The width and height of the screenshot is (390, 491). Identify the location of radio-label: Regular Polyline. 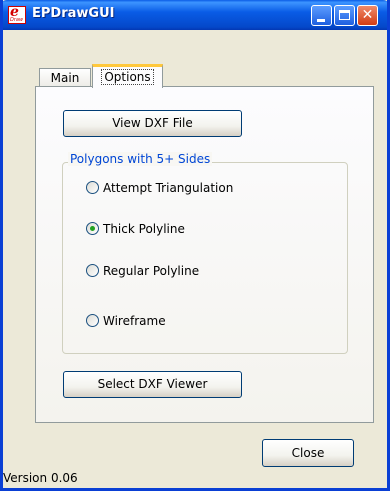
(151, 271).